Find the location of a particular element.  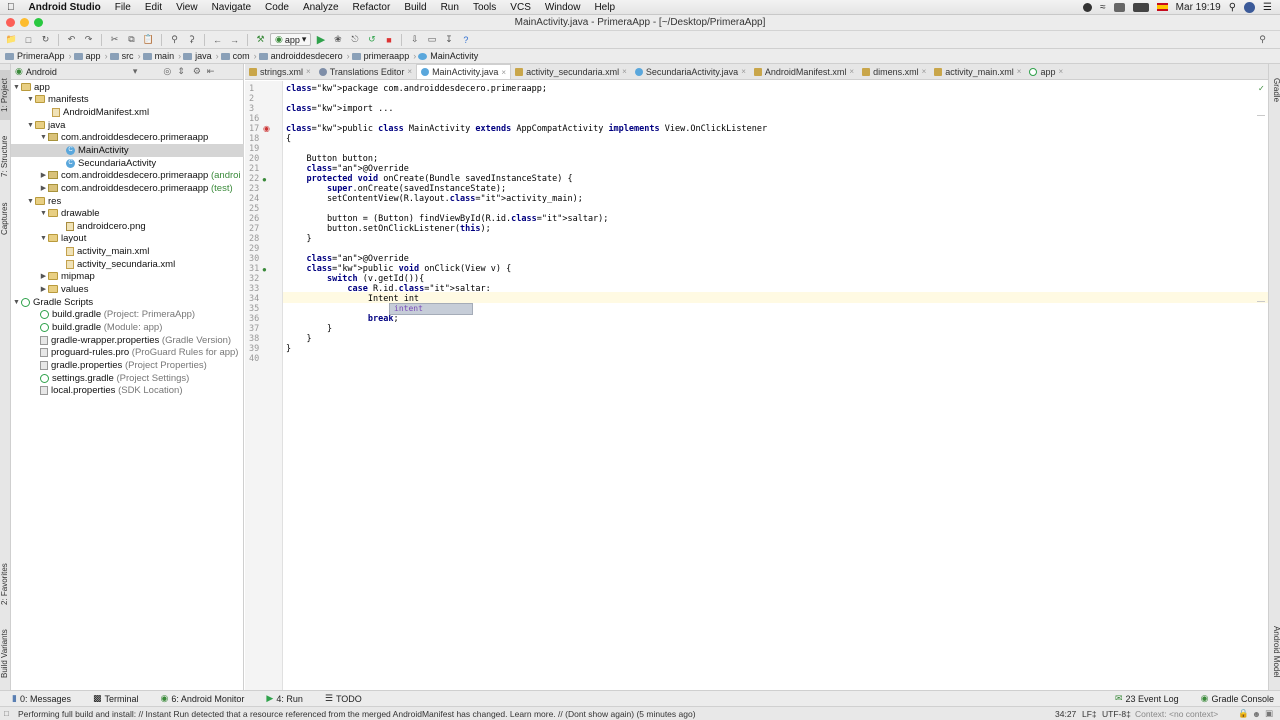

gear-icon: ⚙ is located at coordinates (197, 71).